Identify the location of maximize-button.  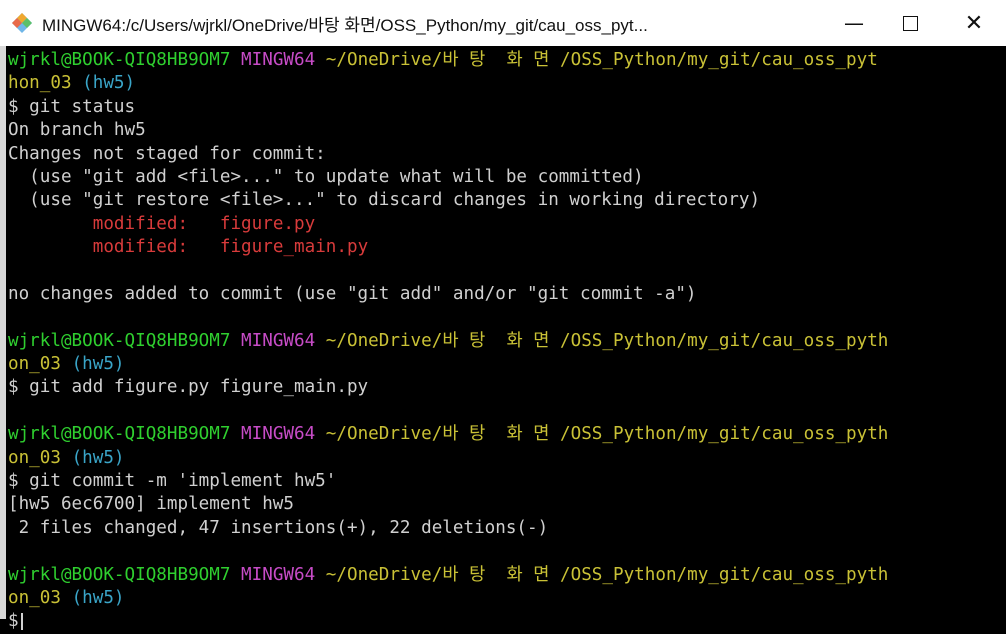
(910, 23).